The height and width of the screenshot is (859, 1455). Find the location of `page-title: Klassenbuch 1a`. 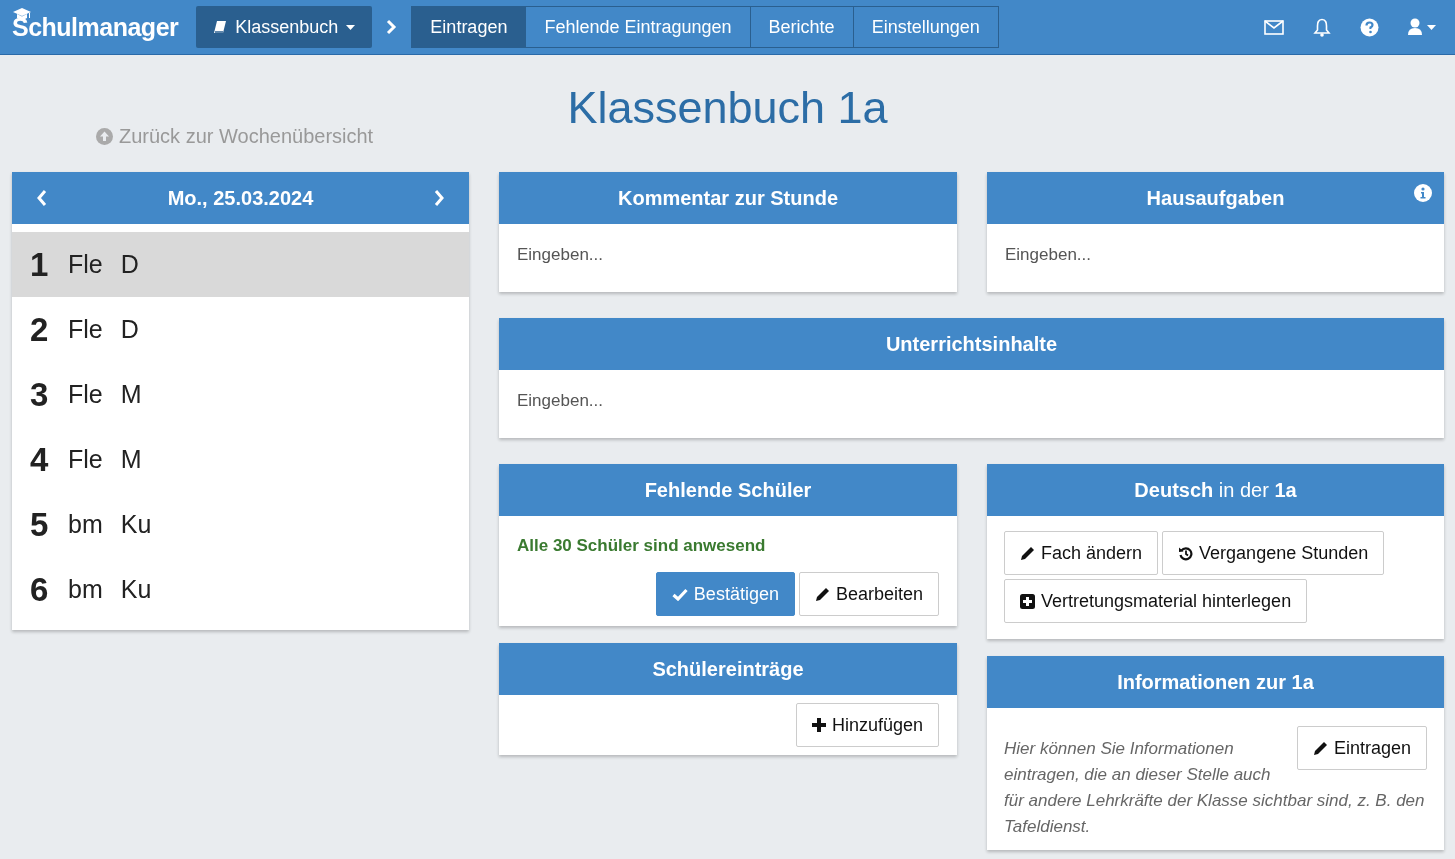

page-title: Klassenbuch 1a is located at coordinates (727, 107).